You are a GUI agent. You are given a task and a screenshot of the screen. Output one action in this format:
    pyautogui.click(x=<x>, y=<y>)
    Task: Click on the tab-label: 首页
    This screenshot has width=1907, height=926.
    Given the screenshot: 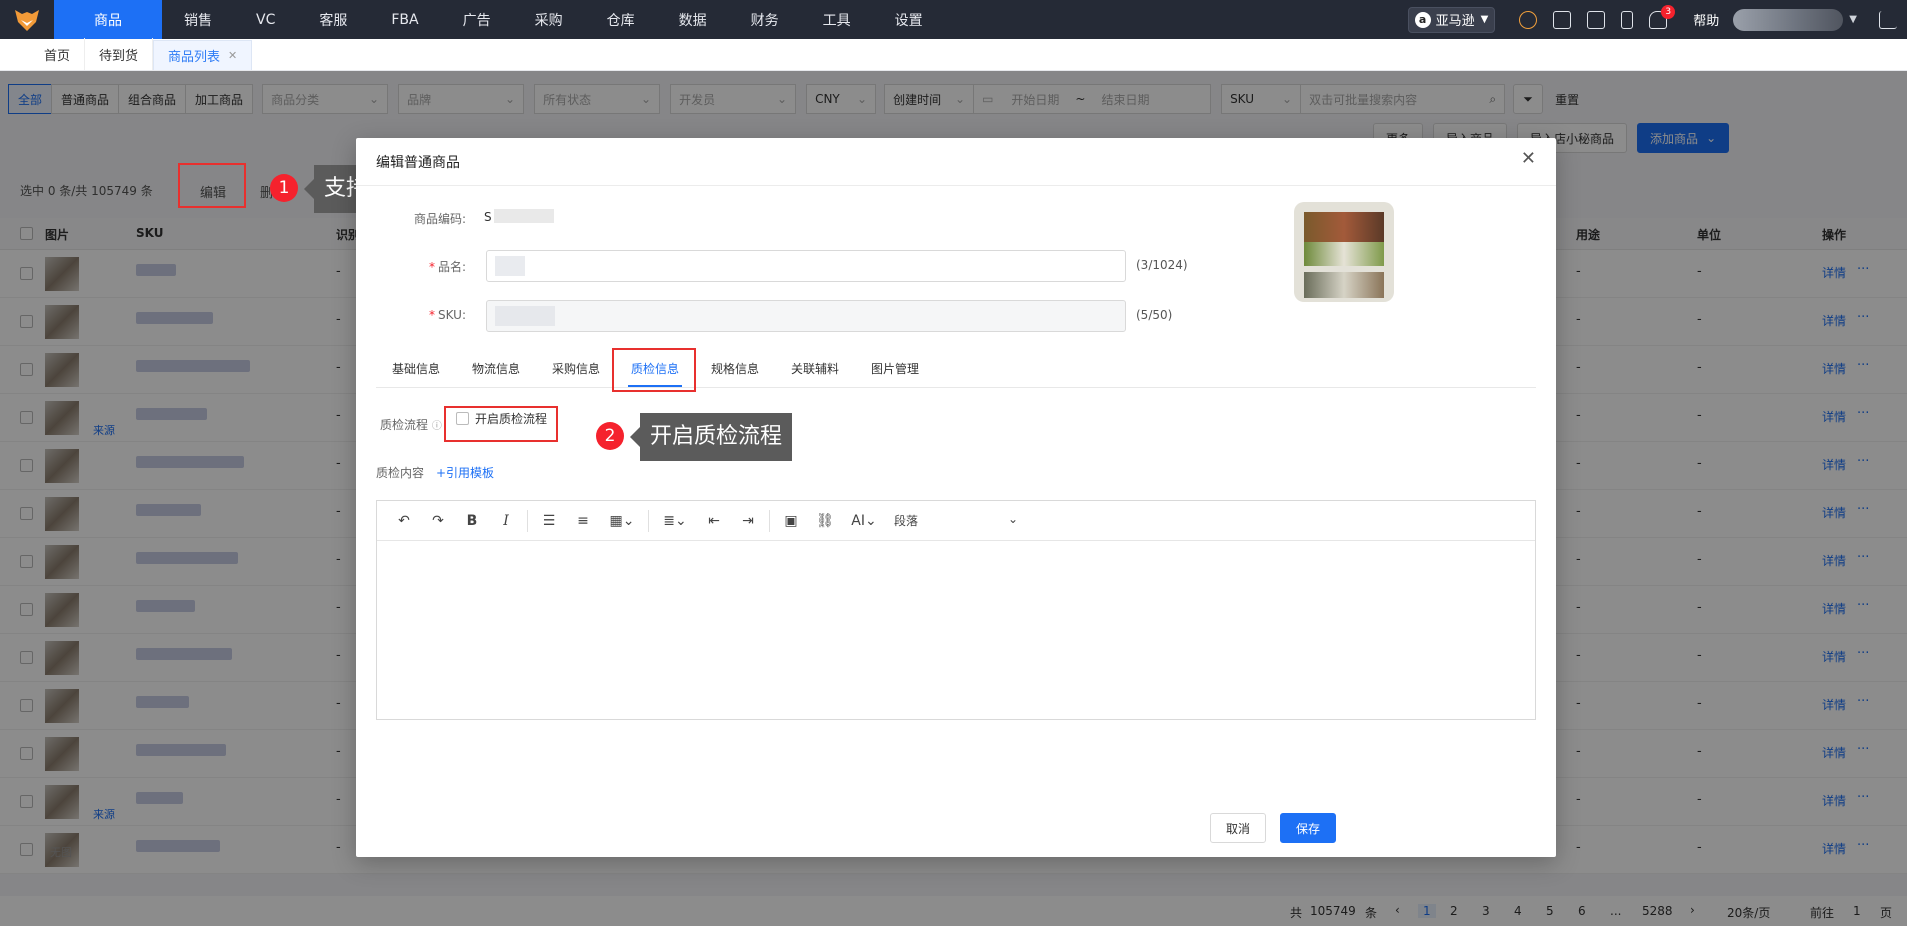 What is the action you would take?
    pyautogui.click(x=57, y=56)
    